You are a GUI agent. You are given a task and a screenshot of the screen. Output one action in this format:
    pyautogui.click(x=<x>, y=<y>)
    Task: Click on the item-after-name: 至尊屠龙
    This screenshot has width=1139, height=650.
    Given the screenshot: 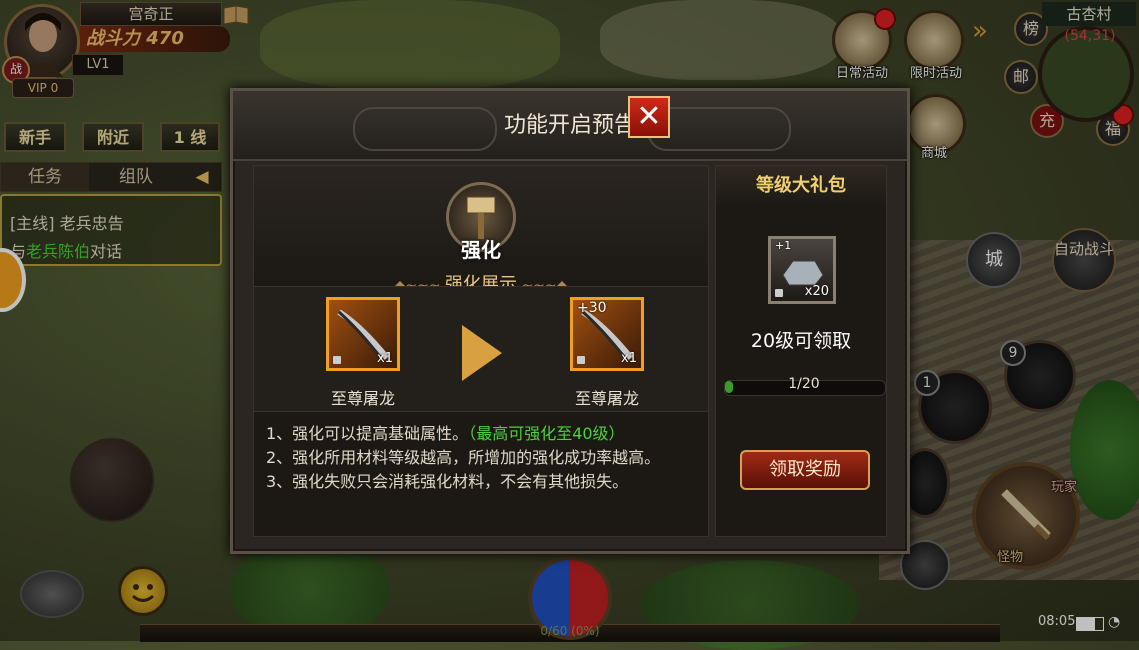 What is the action you would take?
    pyautogui.click(x=606, y=398)
    